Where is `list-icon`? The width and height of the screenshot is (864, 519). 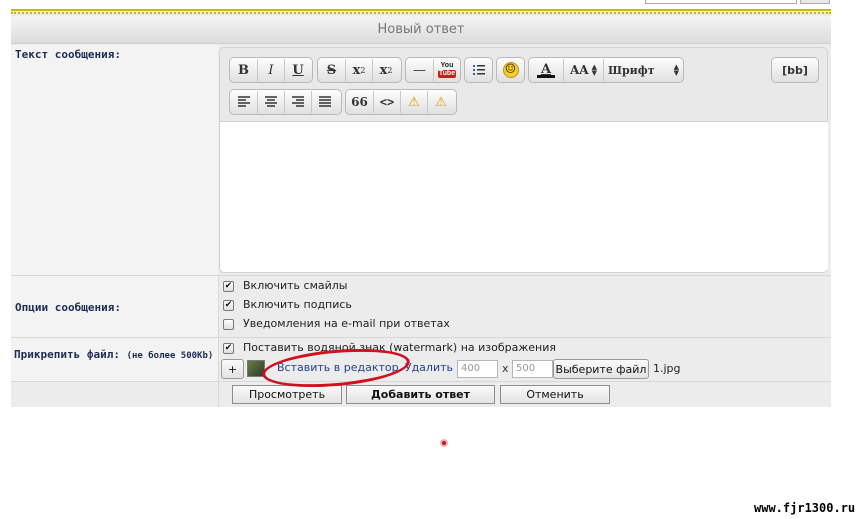
list-icon is located at coordinates (478, 70).